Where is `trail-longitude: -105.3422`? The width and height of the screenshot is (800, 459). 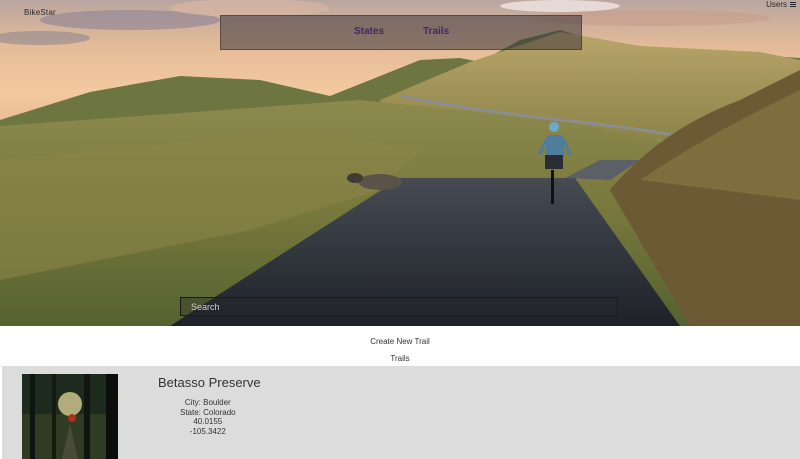
trail-longitude: -105.3422 is located at coordinates (207, 431).